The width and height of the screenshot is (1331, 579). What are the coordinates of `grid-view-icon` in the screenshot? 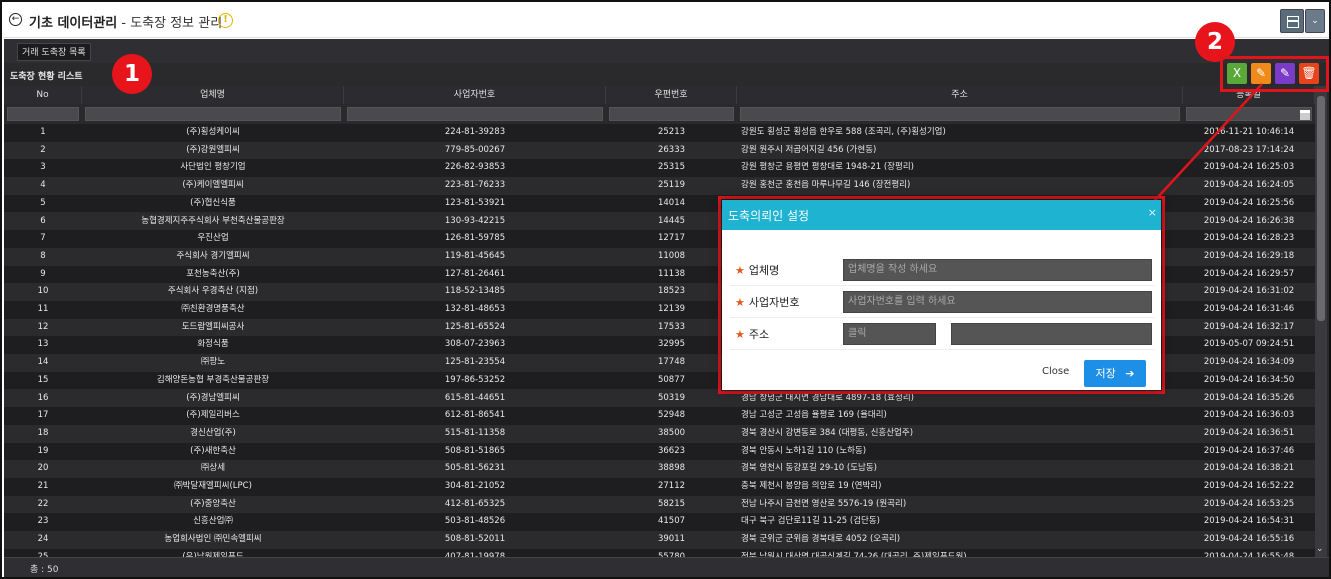 It's located at (1292, 21).